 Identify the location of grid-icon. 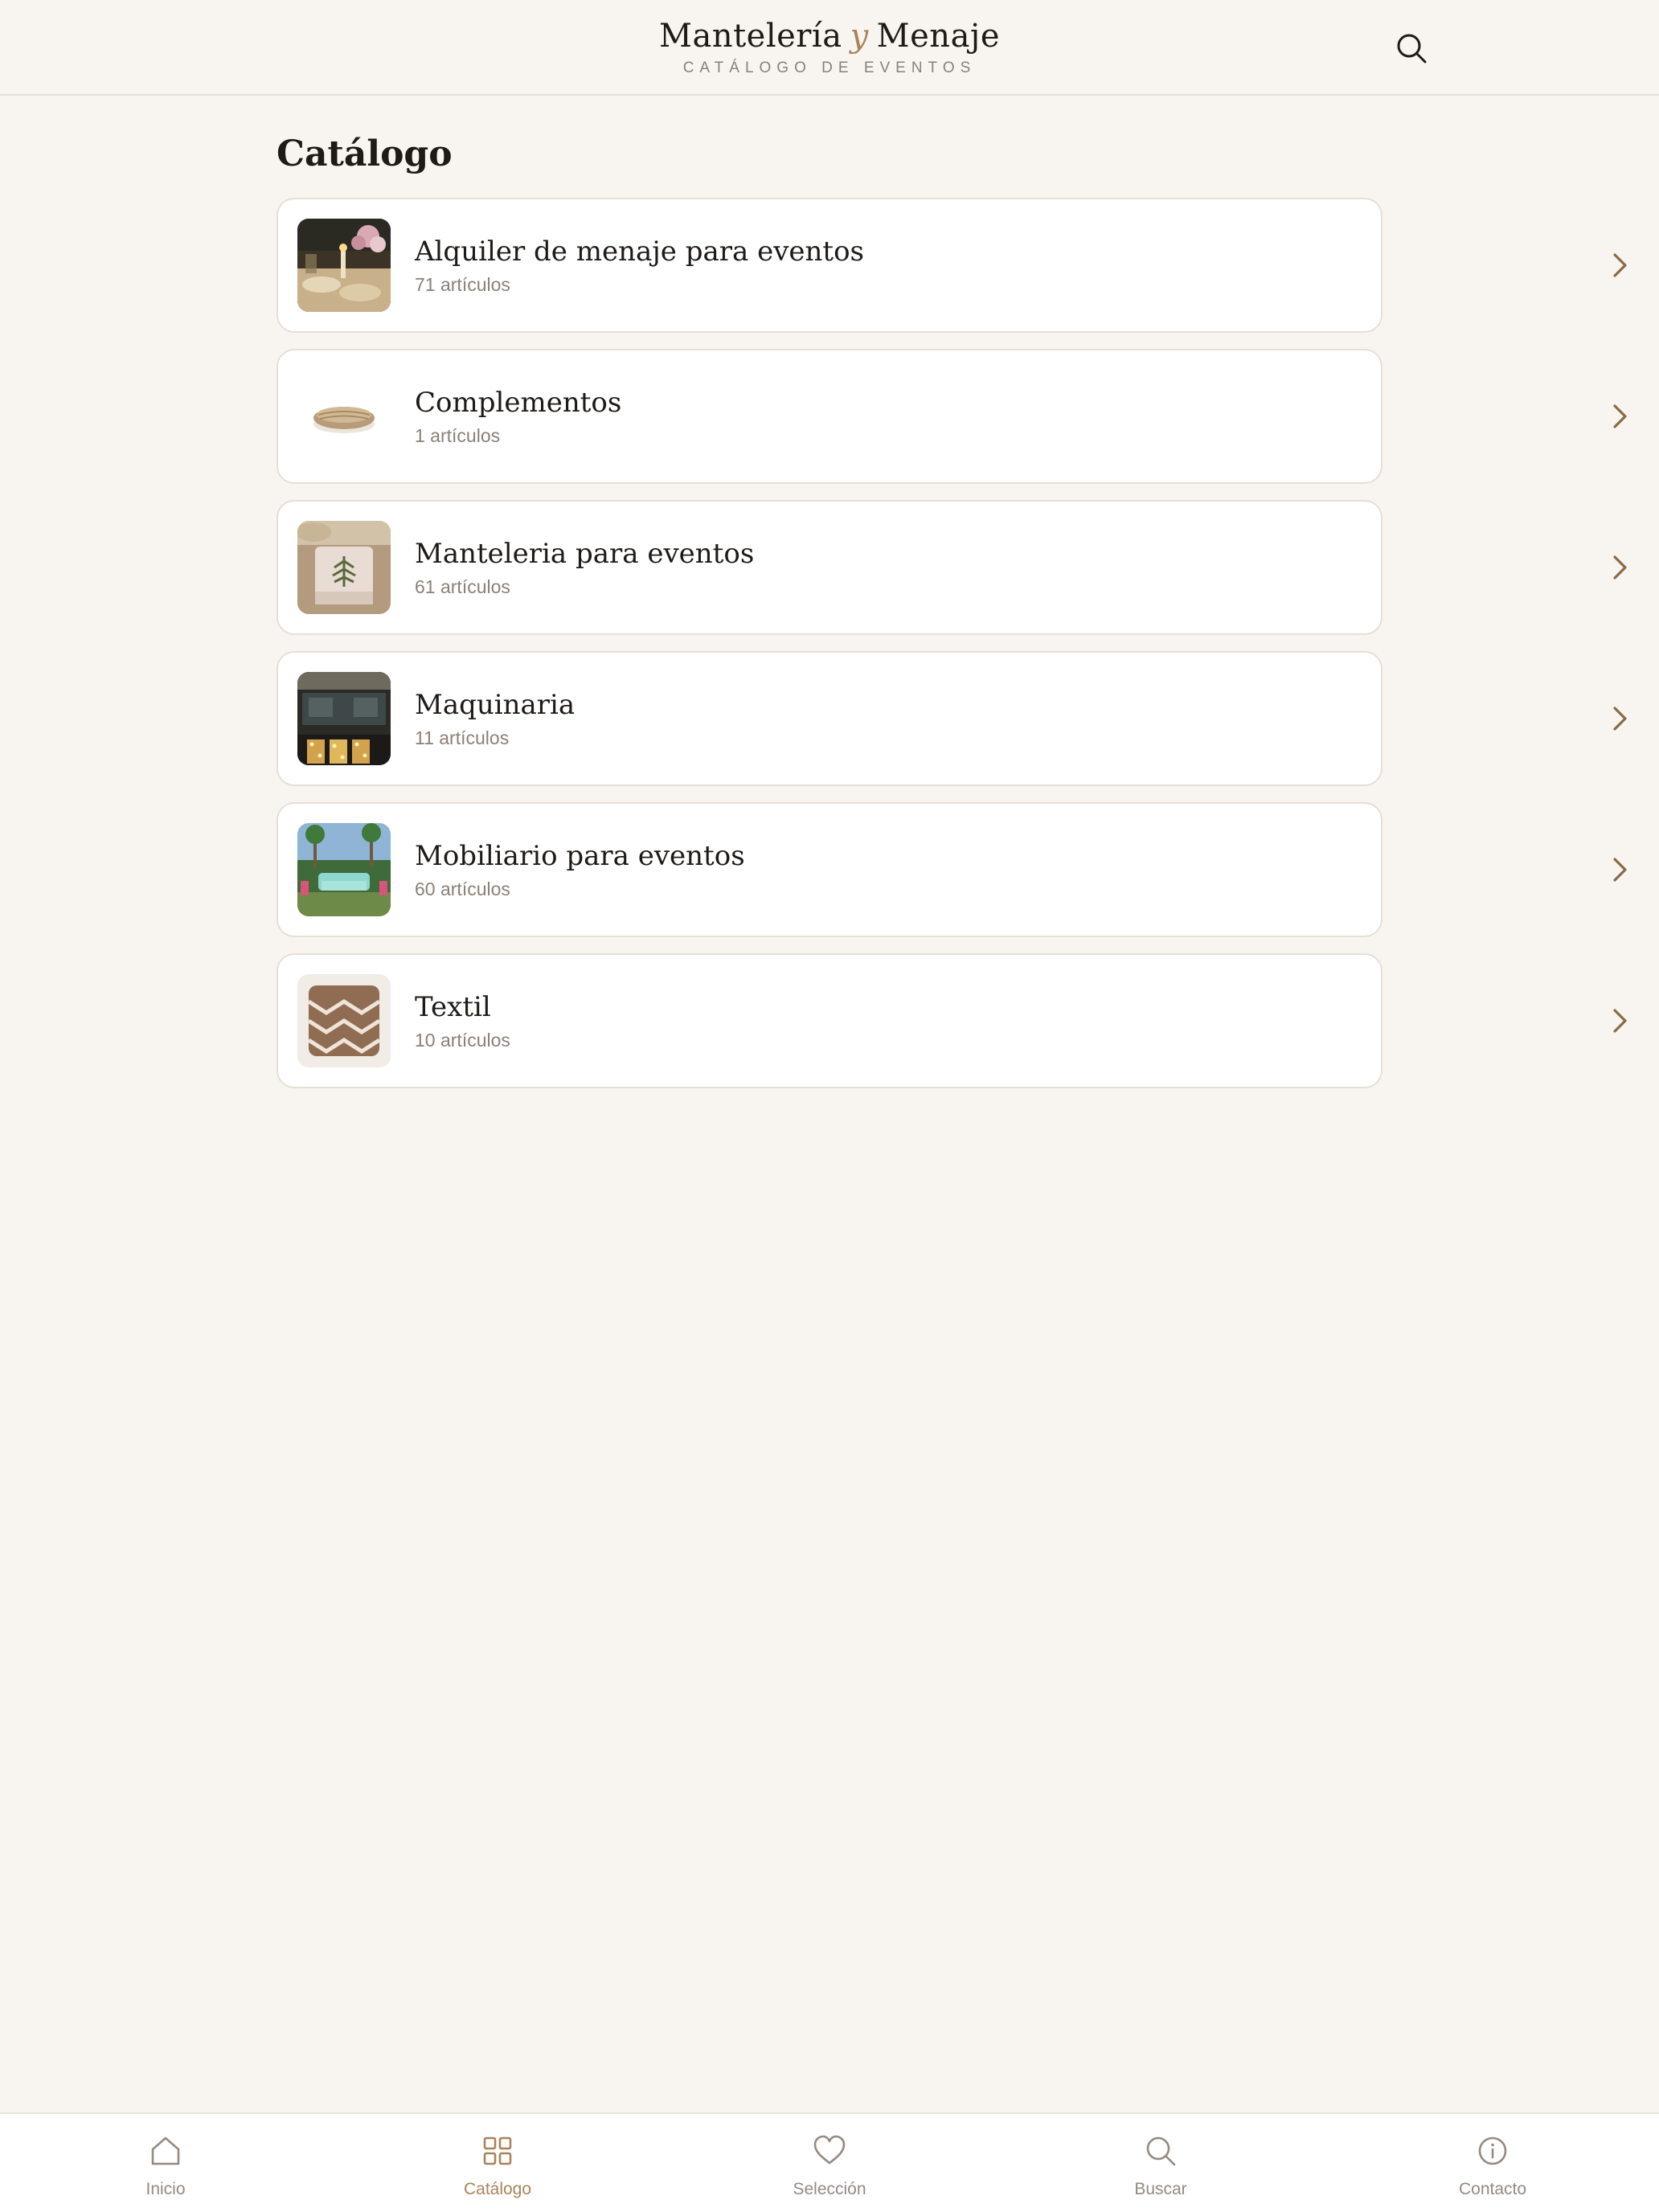
(497, 2150).